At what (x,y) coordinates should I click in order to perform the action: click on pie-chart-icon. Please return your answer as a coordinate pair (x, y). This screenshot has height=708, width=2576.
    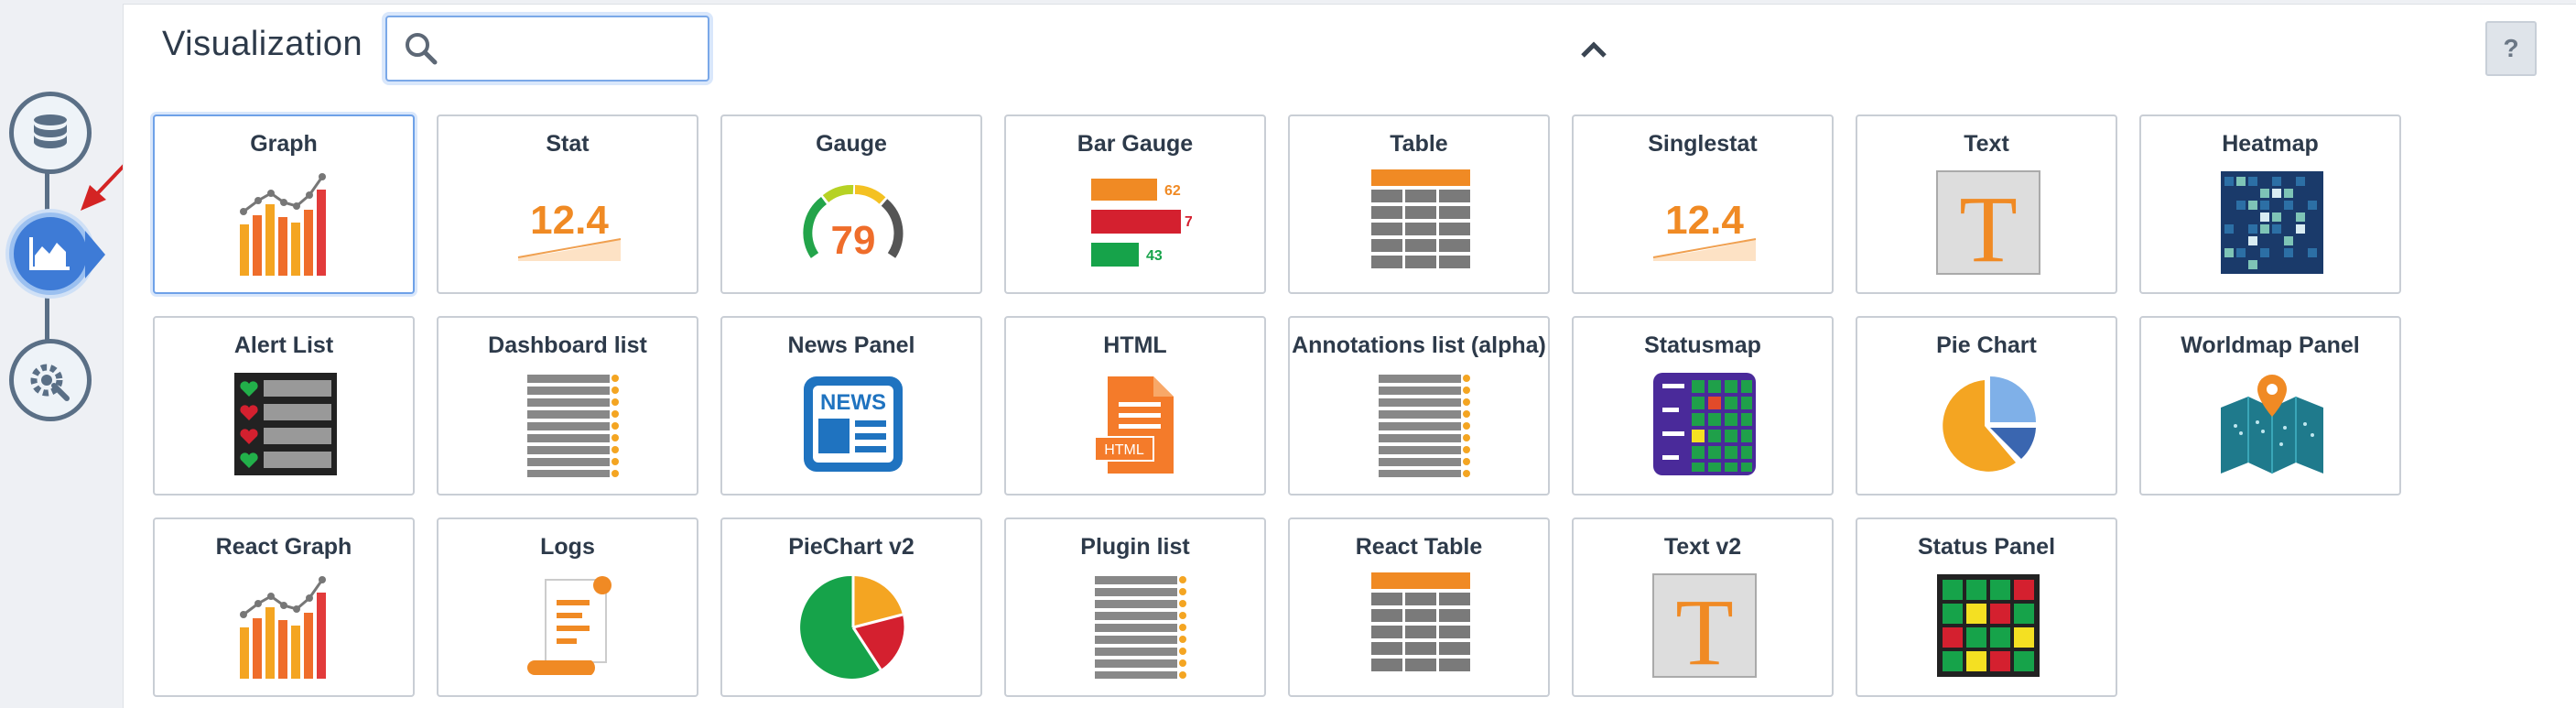
    Looking at the image, I should click on (1989, 424).